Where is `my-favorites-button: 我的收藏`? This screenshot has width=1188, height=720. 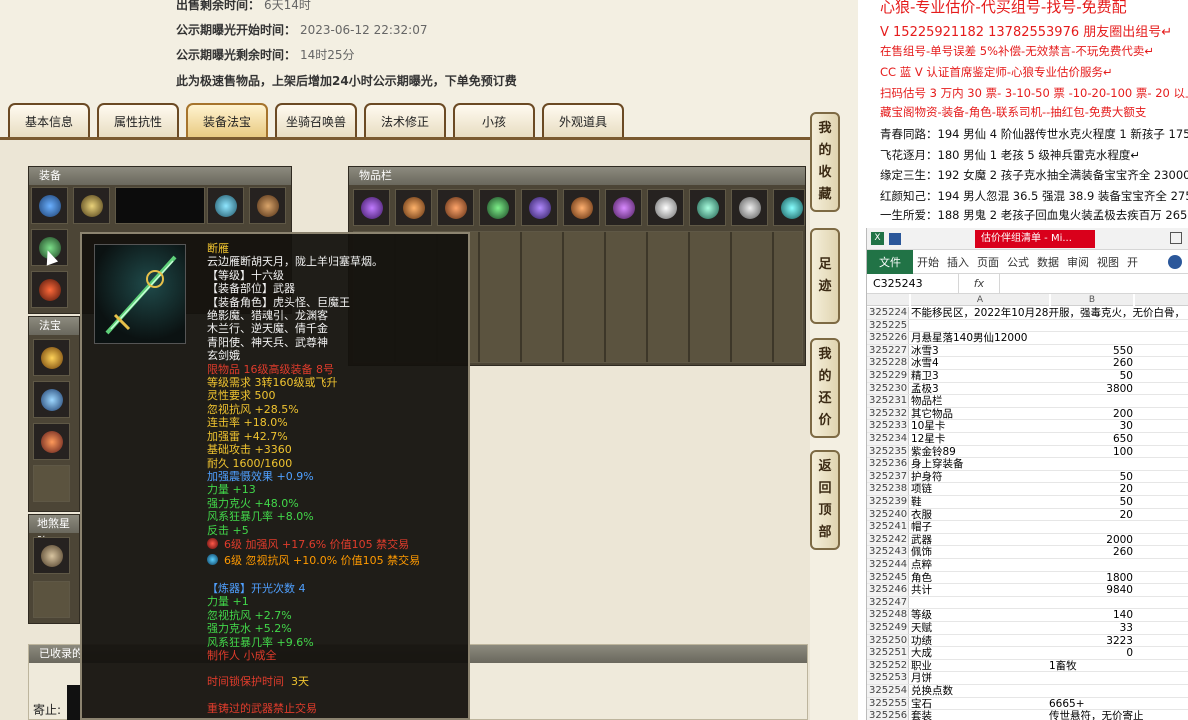
my-favorites-button: 我的收藏 is located at coordinates (825, 162).